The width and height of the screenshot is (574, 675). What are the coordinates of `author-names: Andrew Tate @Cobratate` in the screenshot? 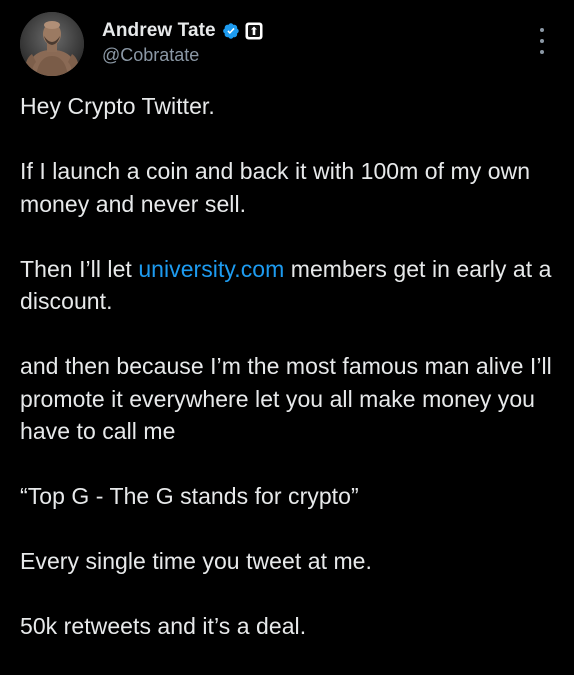 It's located at (182, 42).